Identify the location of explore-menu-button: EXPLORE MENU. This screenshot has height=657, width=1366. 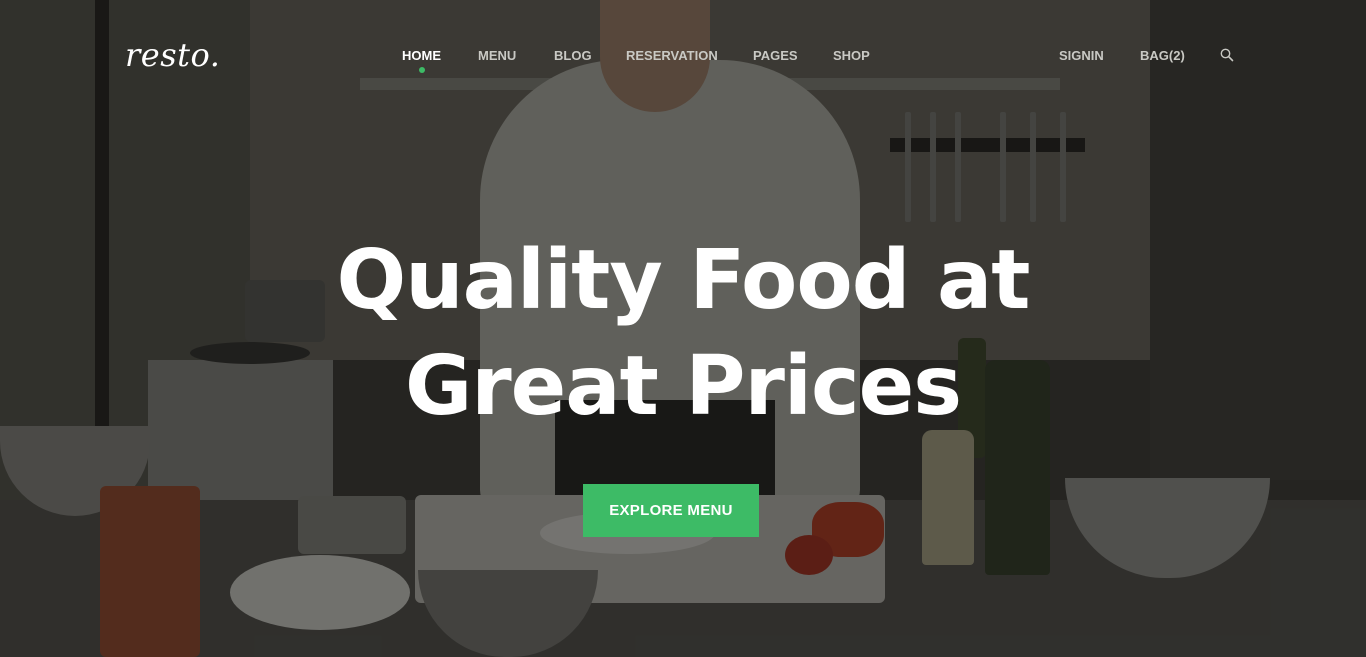
(671, 510).